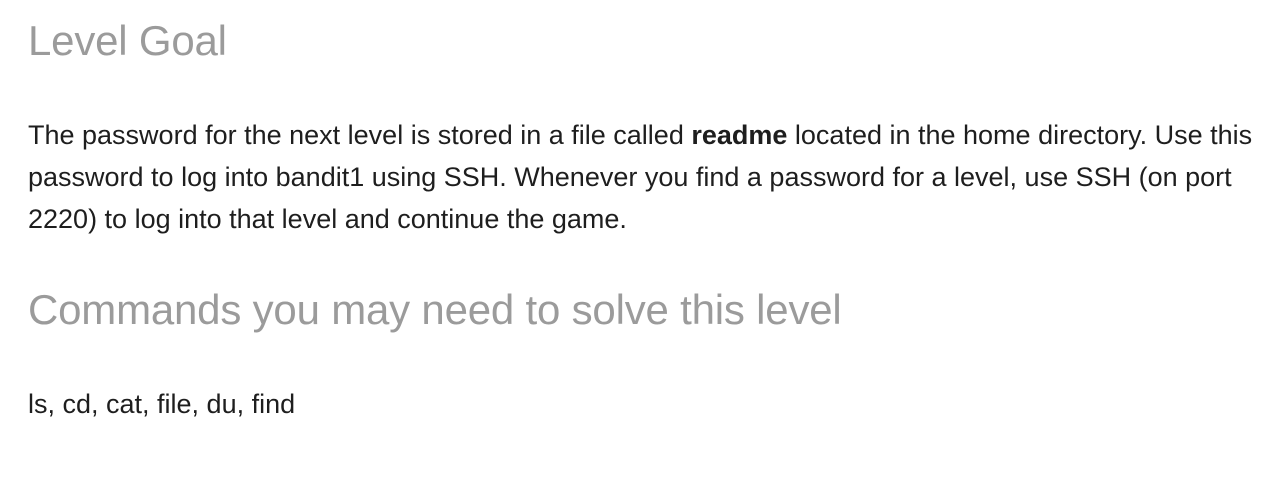  I want to click on level-goal-heading: Level Goal, so click(127, 40).